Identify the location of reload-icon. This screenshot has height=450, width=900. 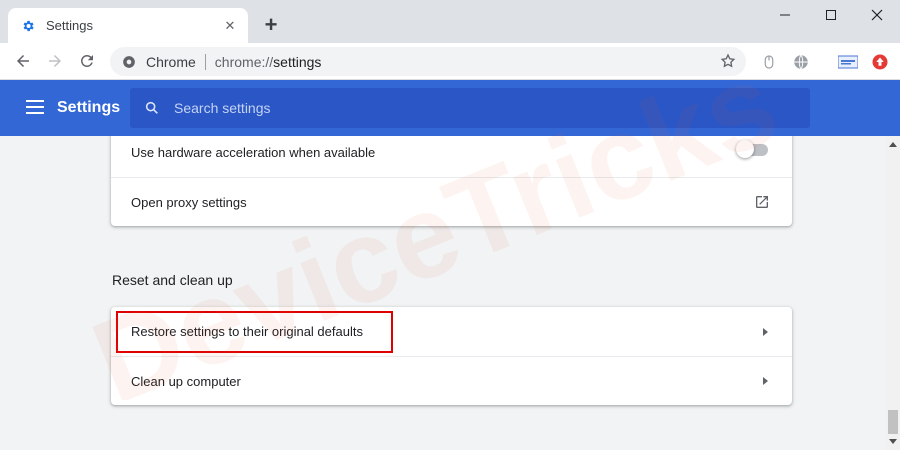
(86, 60).